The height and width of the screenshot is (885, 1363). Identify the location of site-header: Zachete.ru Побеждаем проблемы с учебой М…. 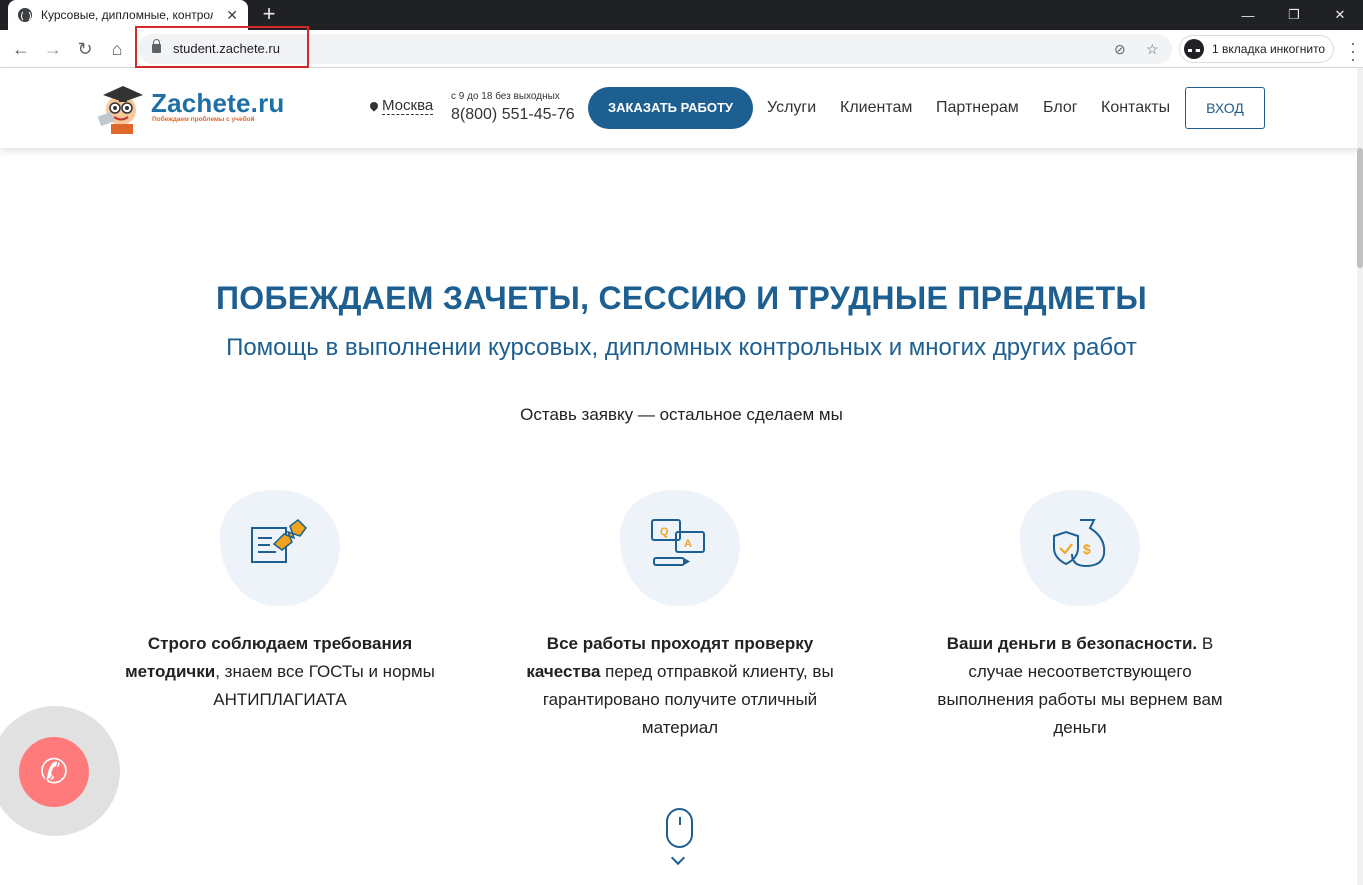
(681, 108).